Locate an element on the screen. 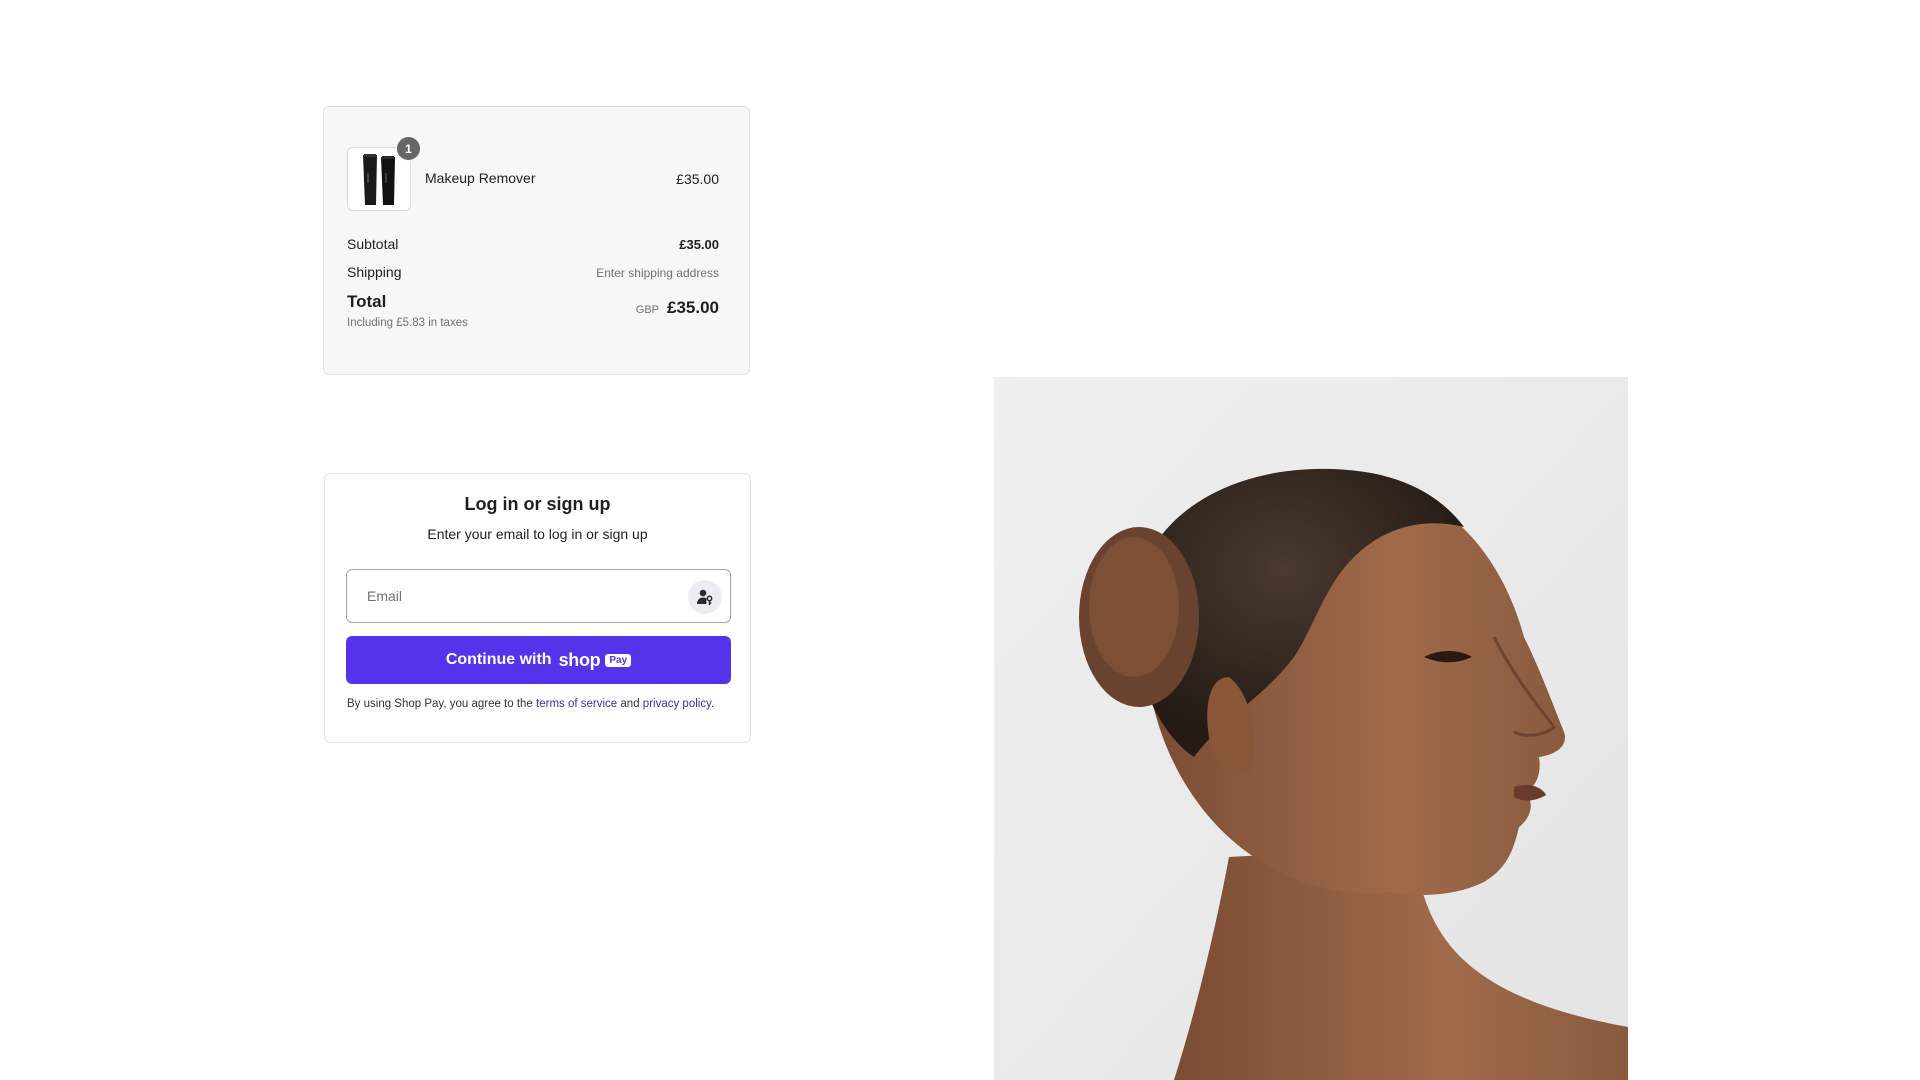  total-amount-group: GBP £35.00 is located at coordinates (677, 308).